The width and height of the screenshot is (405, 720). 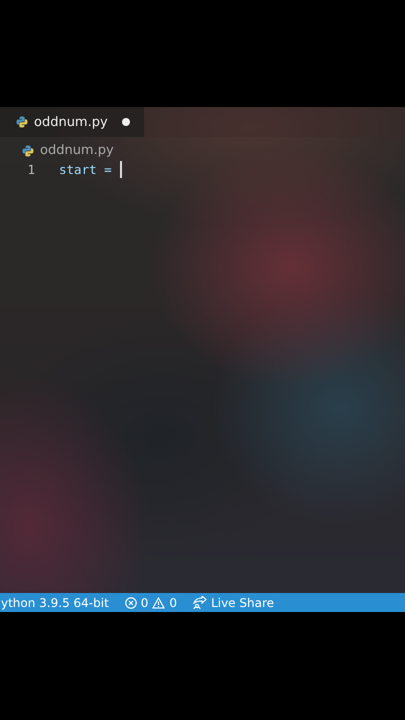 I want to click on error-icon, so click(x=130, y=602).